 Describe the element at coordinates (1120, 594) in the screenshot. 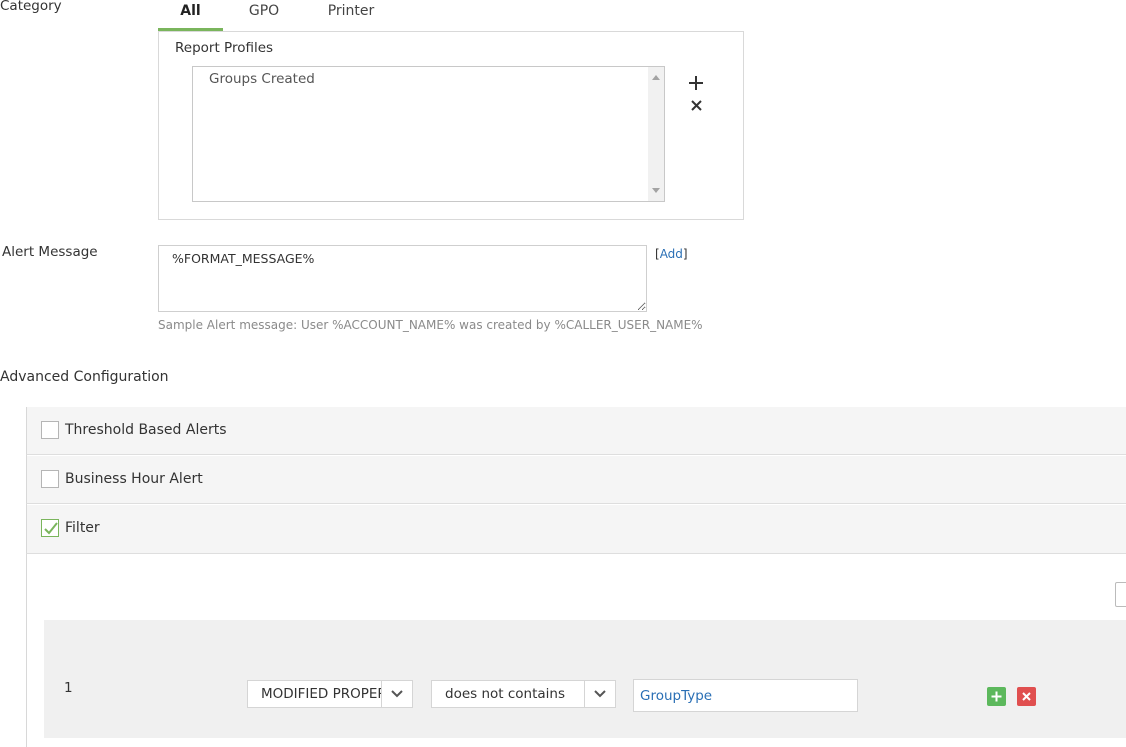

I see `filter-toolbar-button` at that location.